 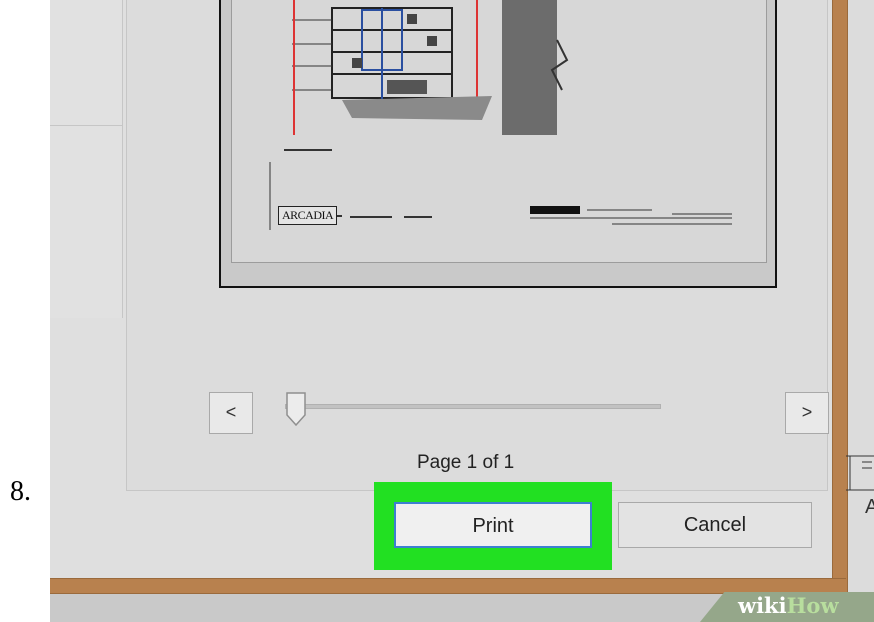 I want to click on next-page-button: >, so click(x=807, y=413).